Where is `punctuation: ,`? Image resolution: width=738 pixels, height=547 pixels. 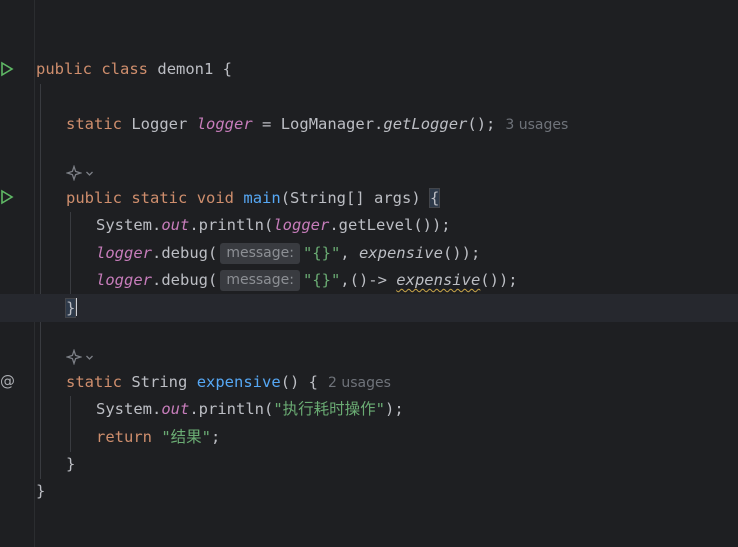
punctuation: , is located at coordinates (349, 253).